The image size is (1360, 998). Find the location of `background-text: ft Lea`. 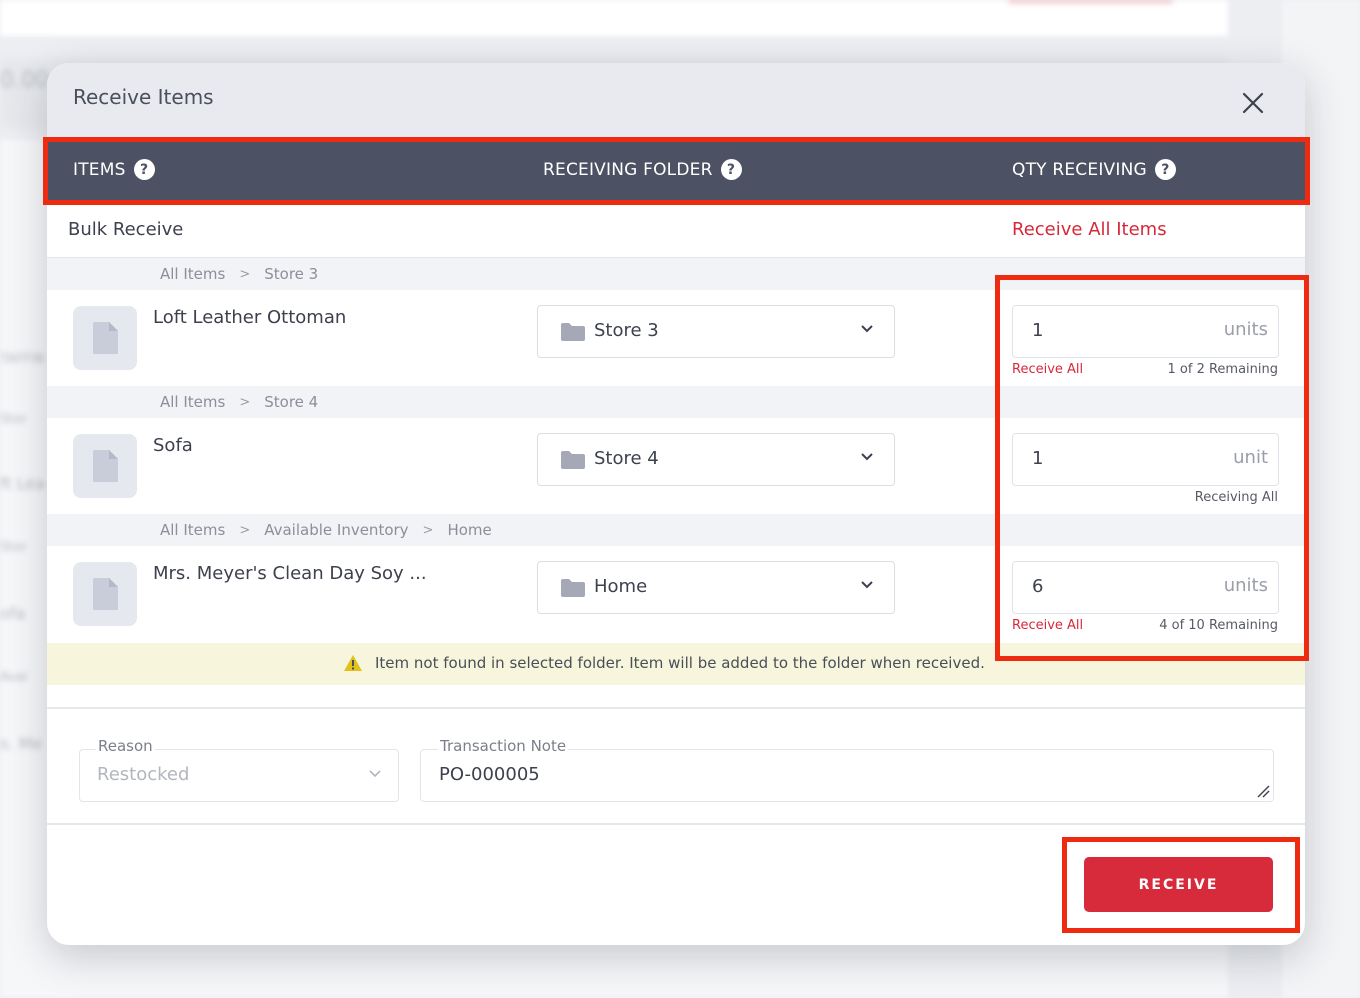

background-text: ft Lea is located at coordinates (22, 483).